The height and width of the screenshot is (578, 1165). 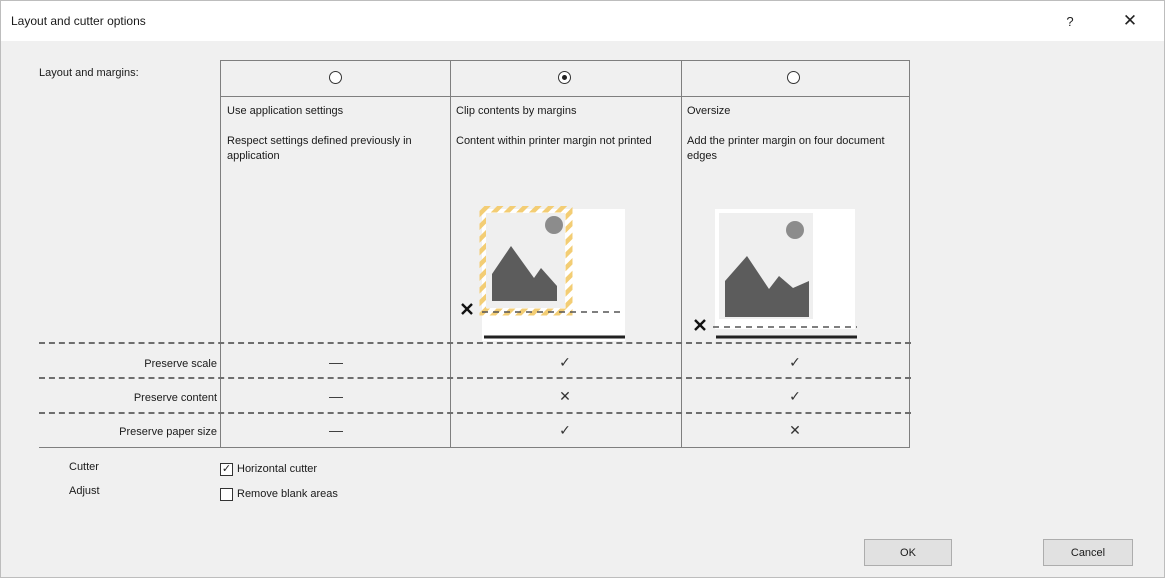 What do you see at coordinates (285, 111) in the screenshot?
I see `option-title-use-application-settings: Use application settings` at bounding box center [285, 111].